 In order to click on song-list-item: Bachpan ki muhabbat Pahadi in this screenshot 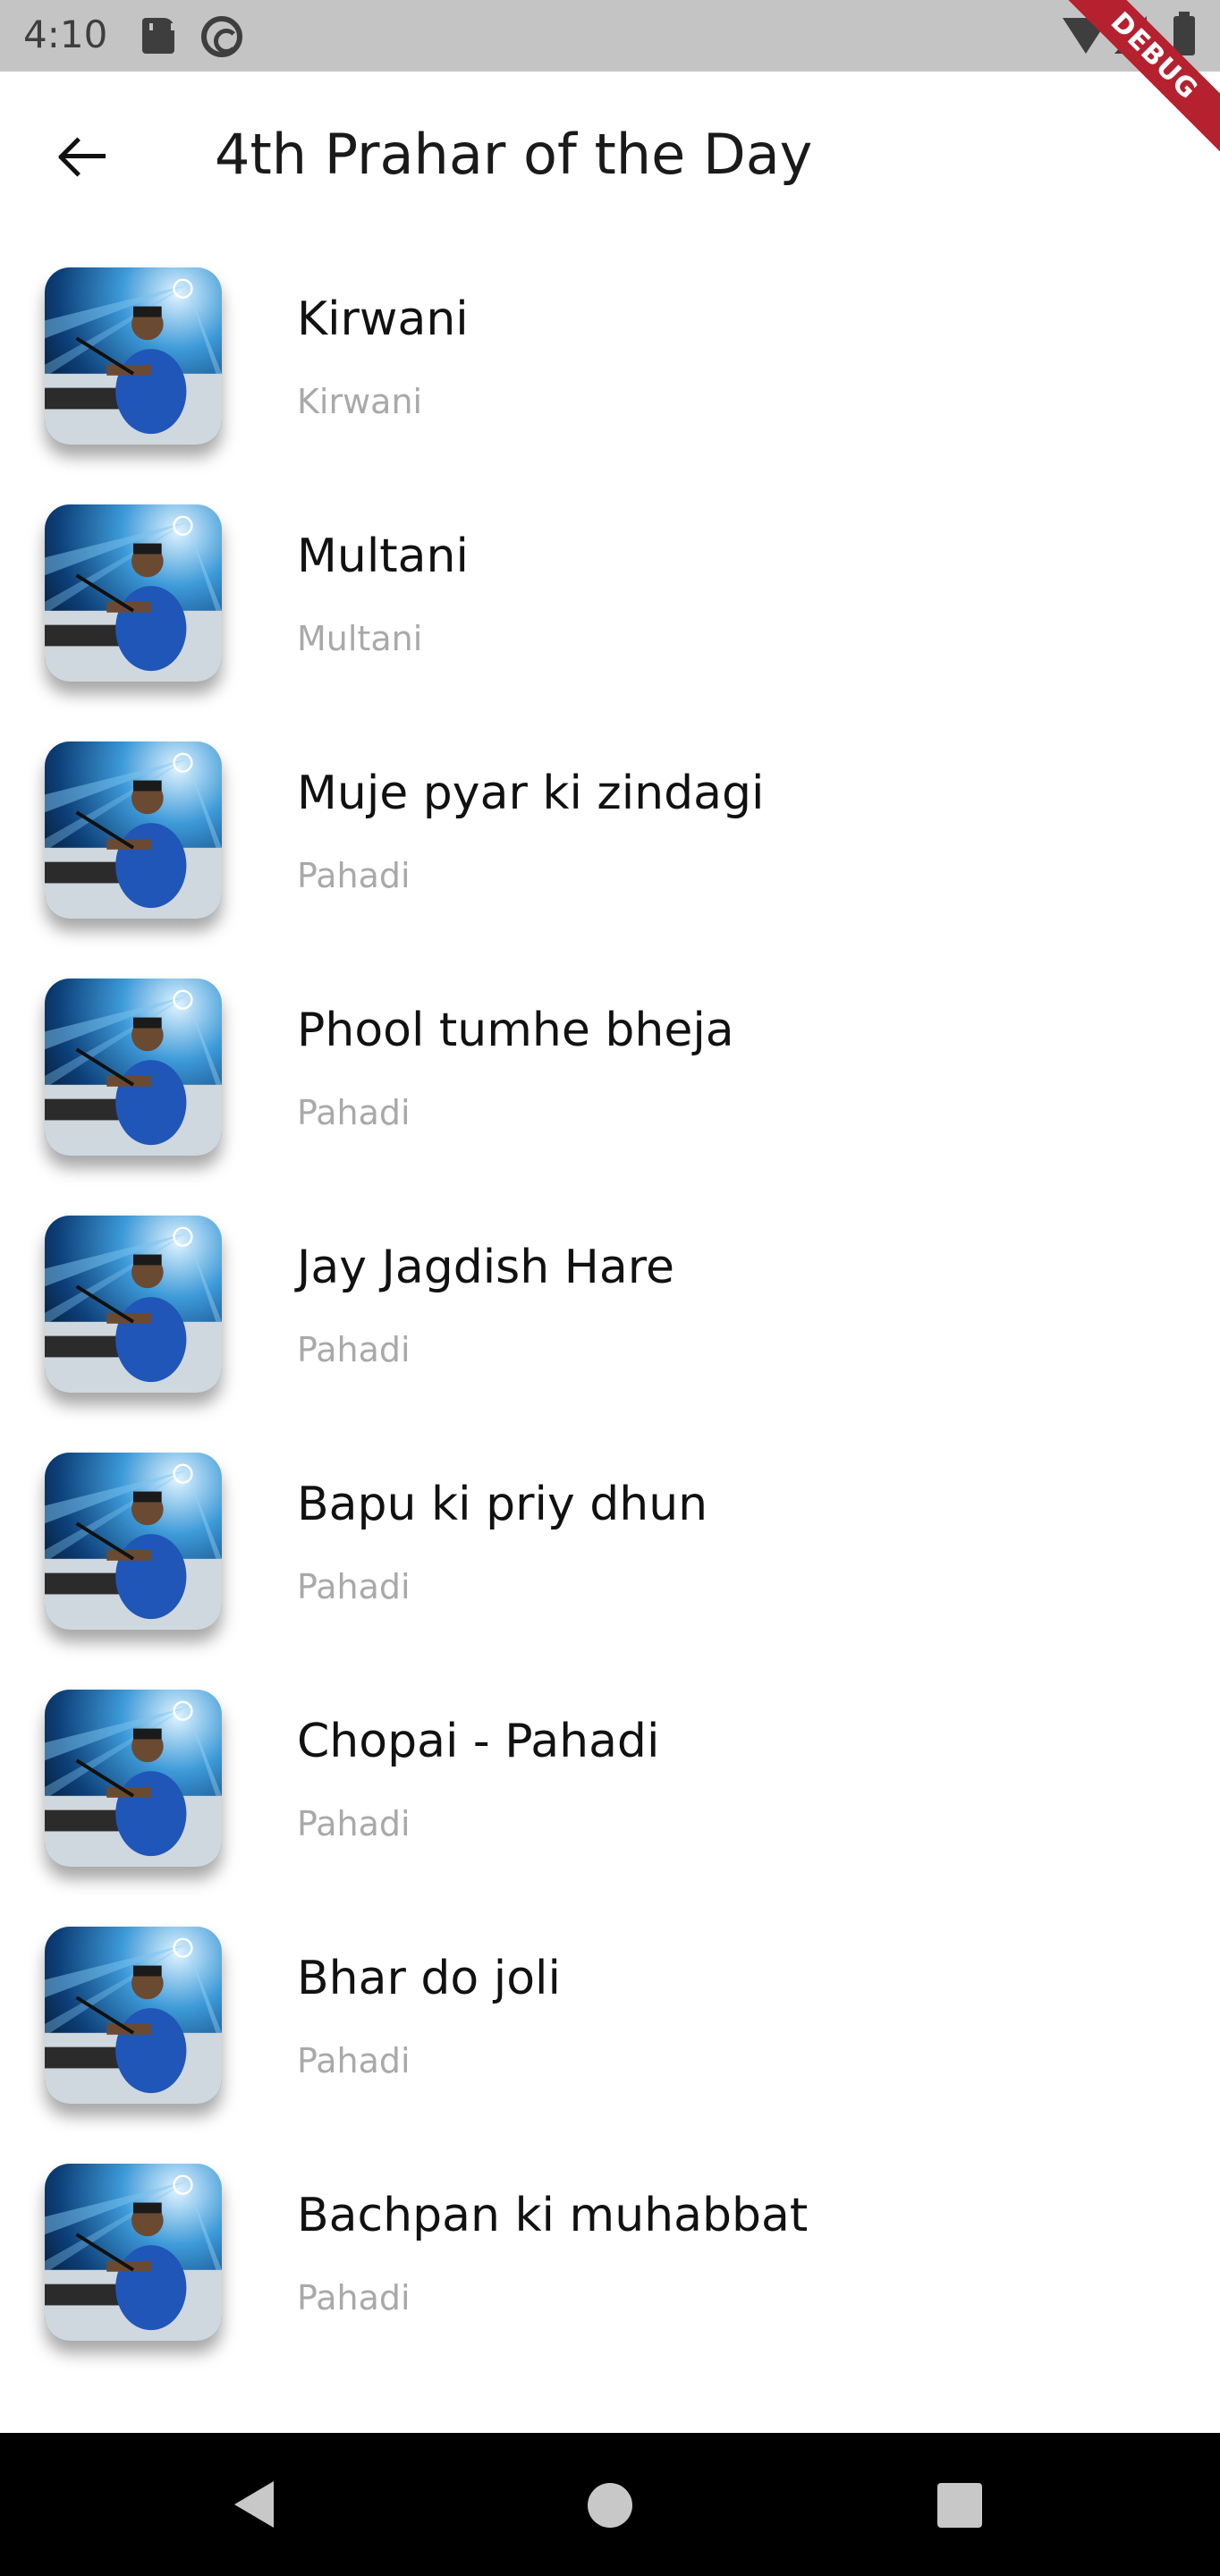, I will do `click(610, 2185)`.